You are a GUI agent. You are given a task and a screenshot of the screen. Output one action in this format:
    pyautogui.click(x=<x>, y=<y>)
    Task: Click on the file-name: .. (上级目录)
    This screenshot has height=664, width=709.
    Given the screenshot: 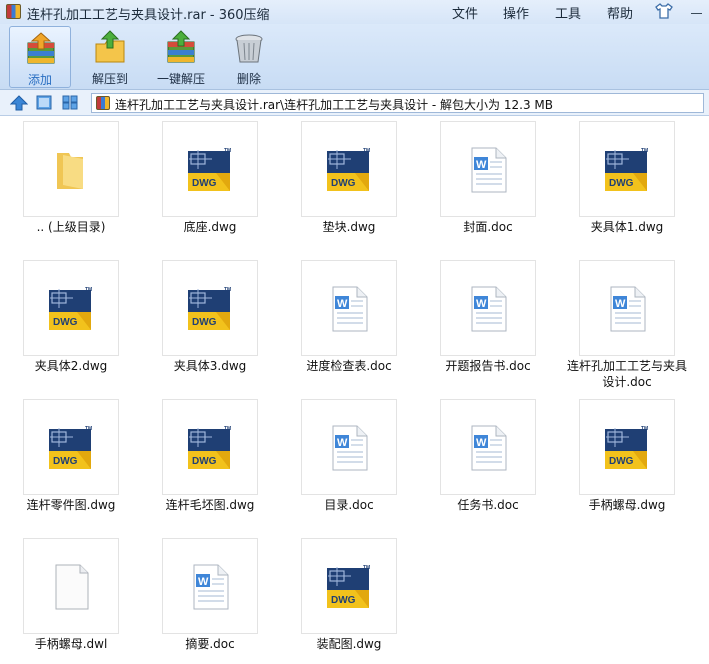 What is the action you would take?
    pyautogui.click(x=71, y=227)
    